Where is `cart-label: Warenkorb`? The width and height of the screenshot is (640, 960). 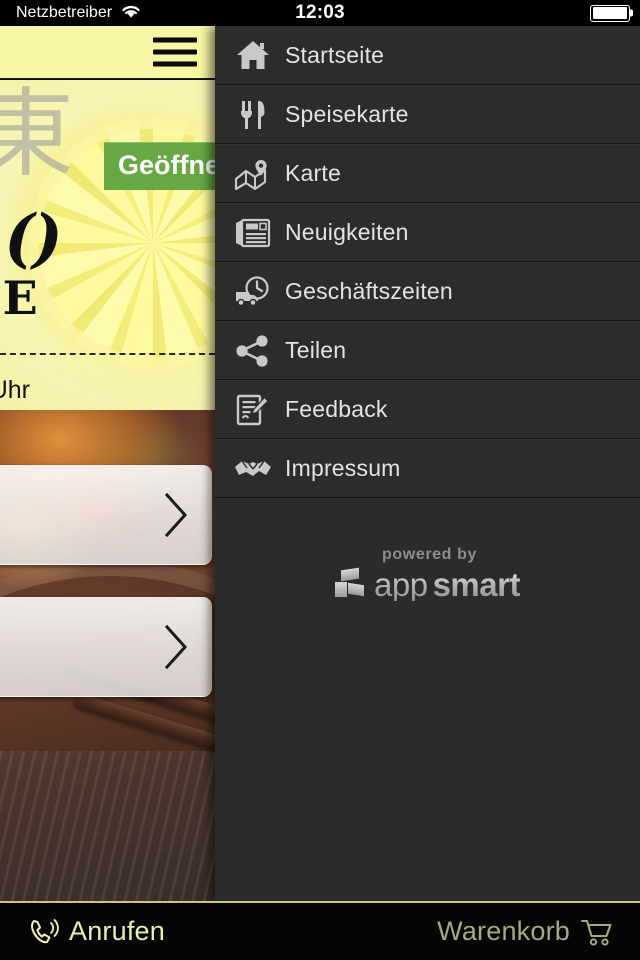 cart-label: Warenkorb is located at coordinates (503, 931).